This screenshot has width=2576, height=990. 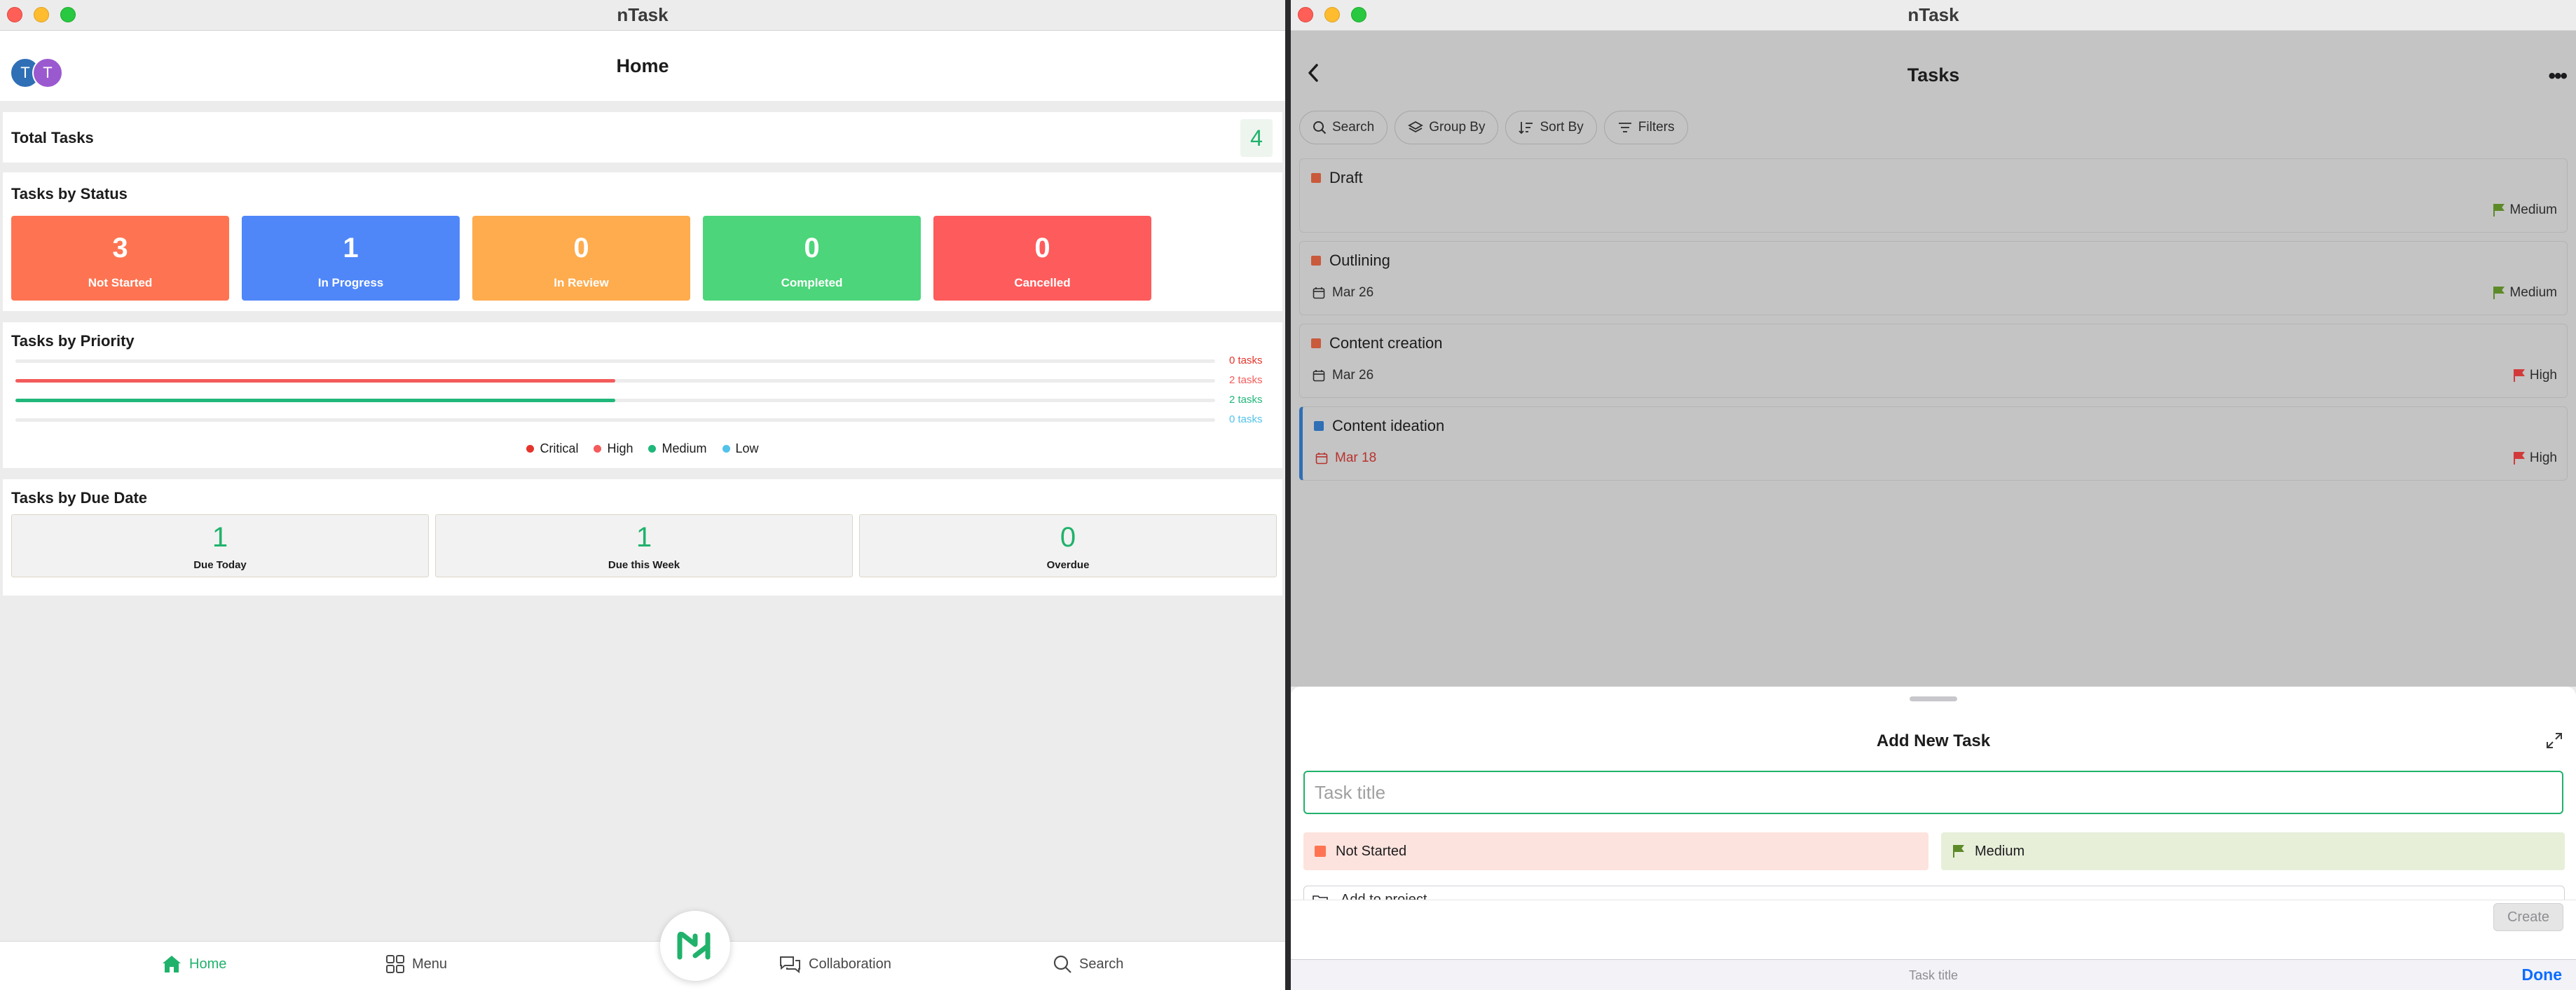 I want to click on sheet-title: Add New Task, so click(x=1933, y=740).